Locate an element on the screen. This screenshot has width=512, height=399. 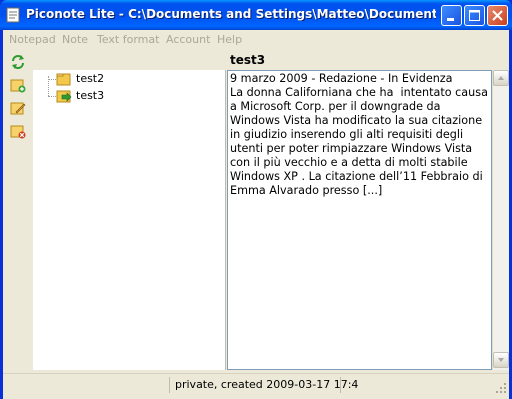
side-toolbar is located at coordinates (18, 210).